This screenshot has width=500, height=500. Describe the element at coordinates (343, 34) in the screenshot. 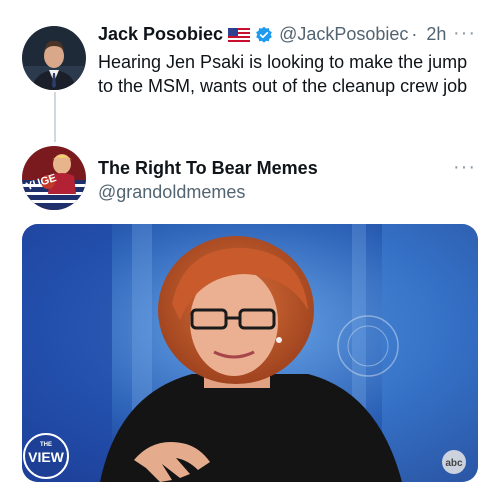

I see `user-handle: @JackPosobiec` at that location.